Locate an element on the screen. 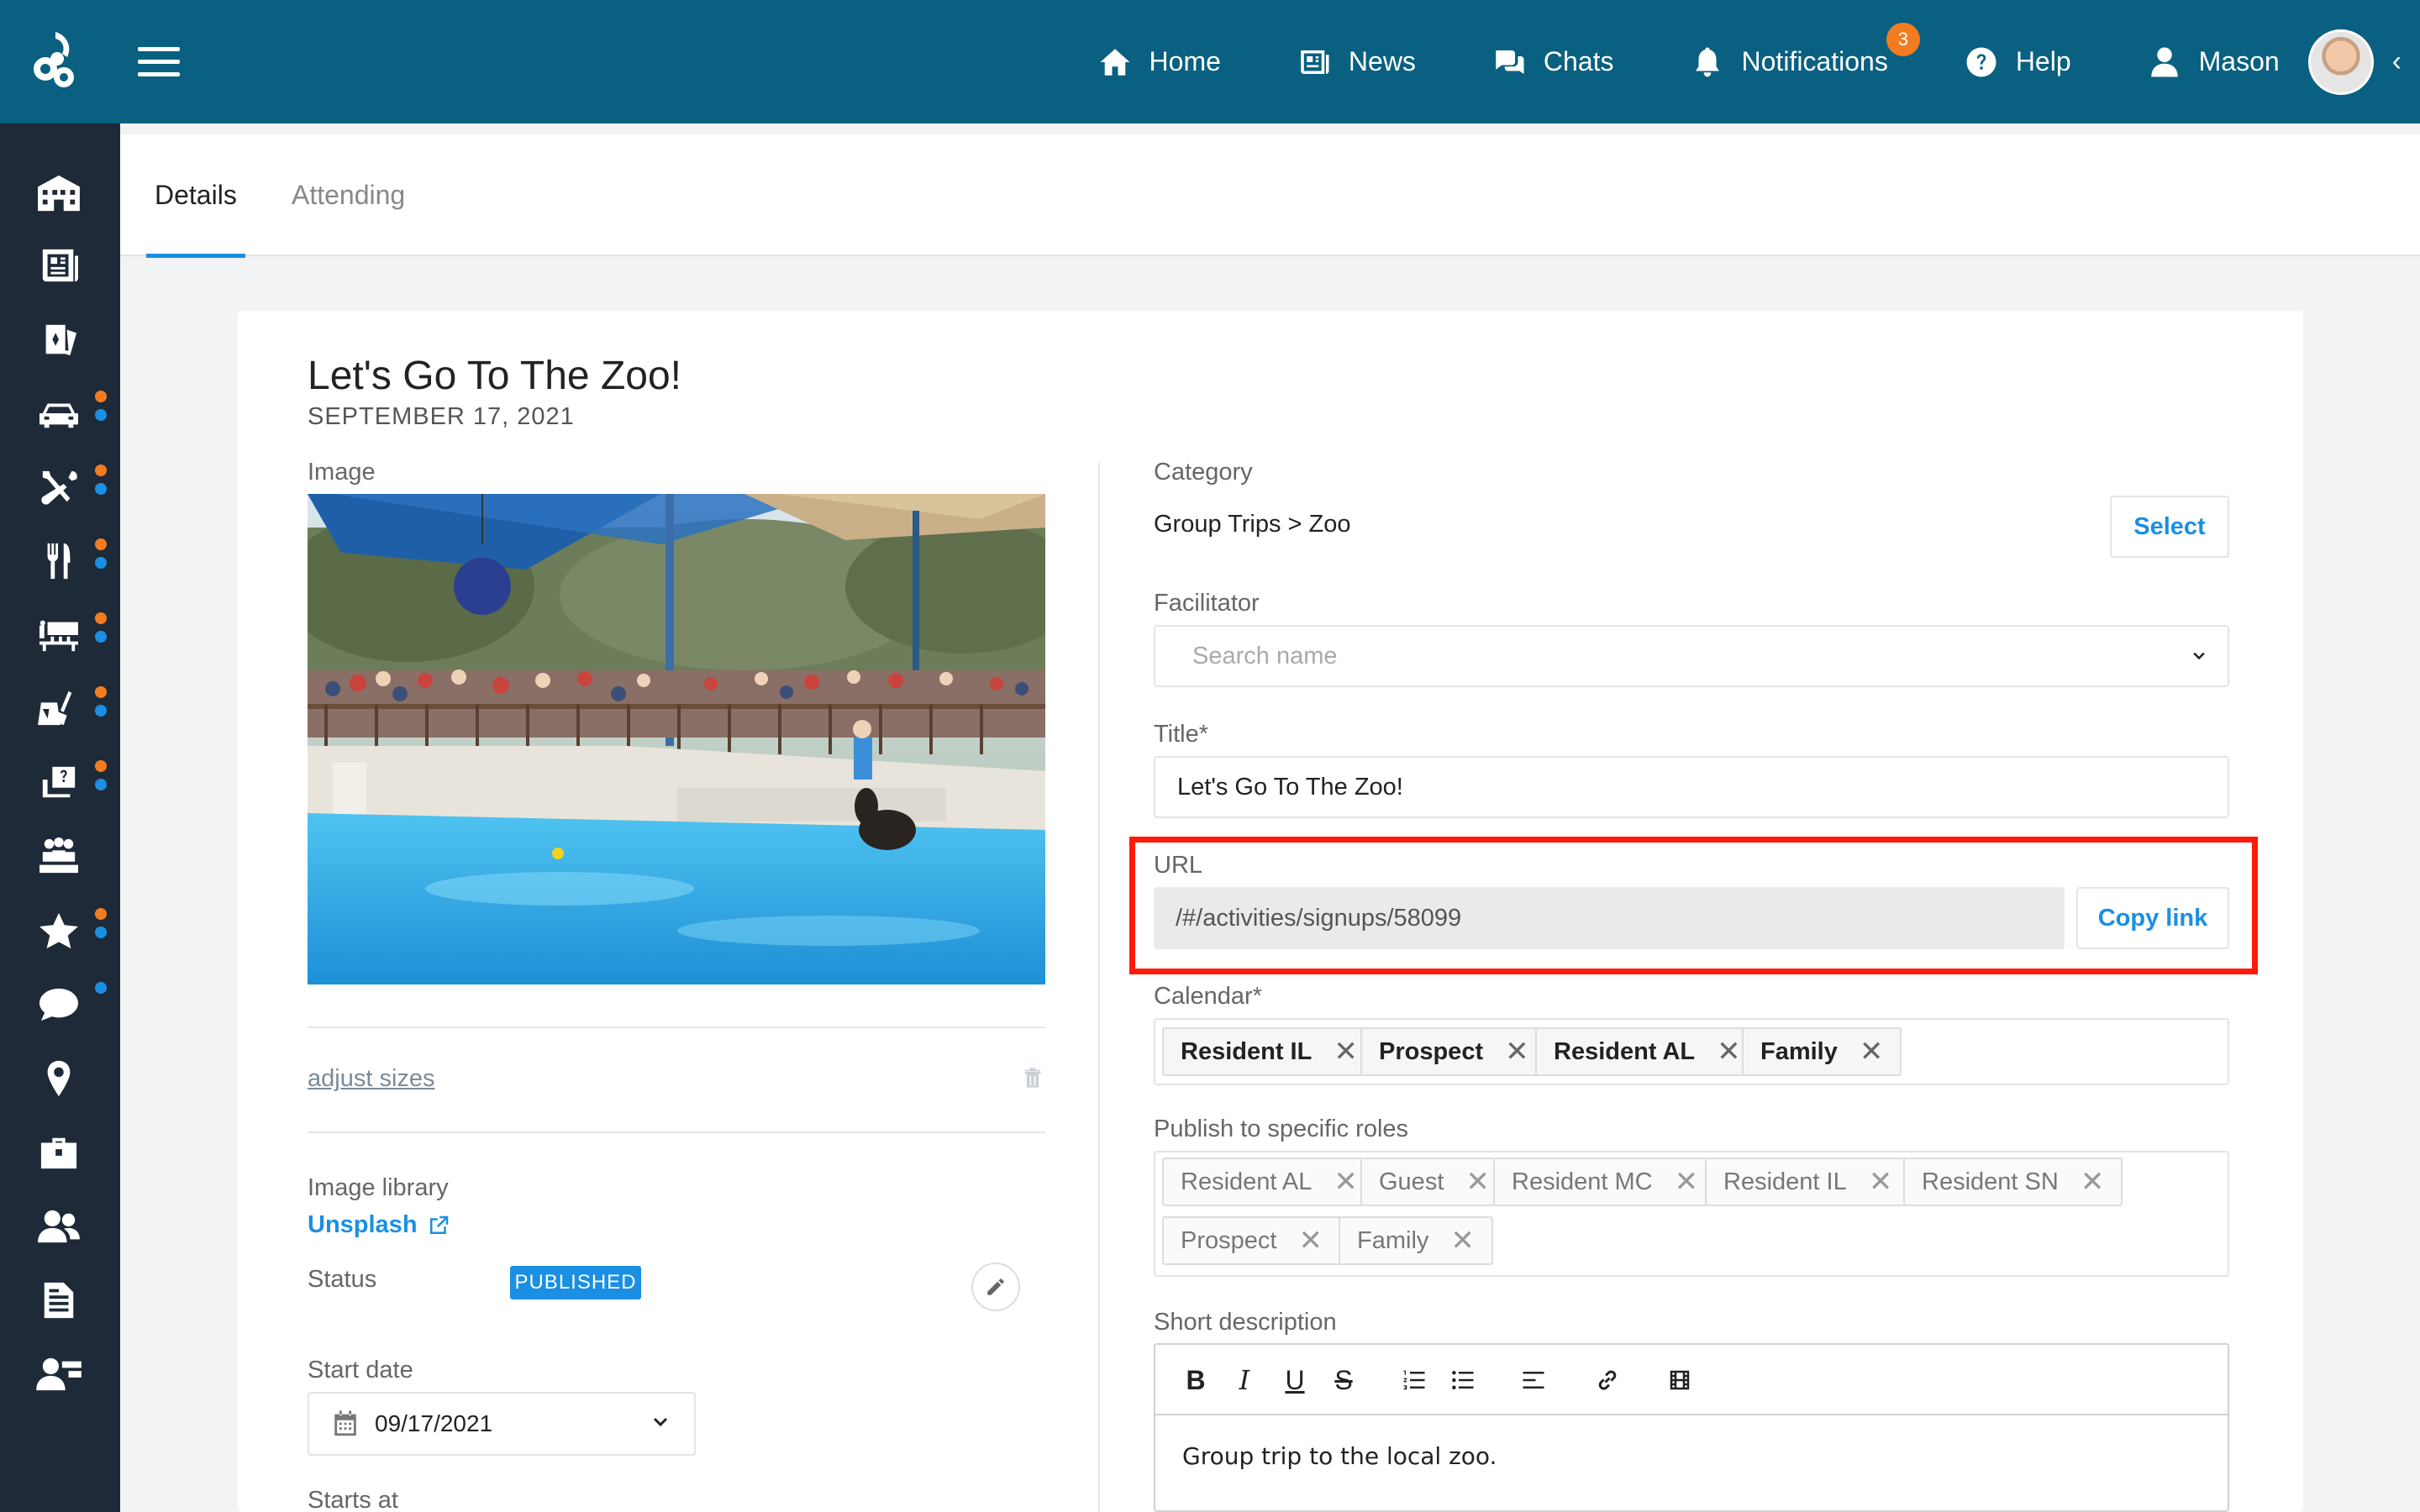 Image resolution: width=2420 pixels, height=1512 pixels. italic-button: I is located at coordinates (1244, 1380).